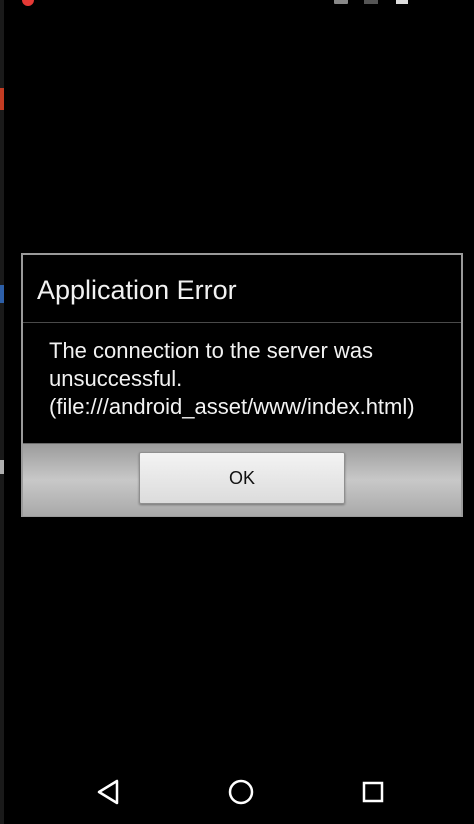 This screenshot has width=474, height=824. What do you see at coordinates (371, 2) in the screenshot?
I see `wifi-icon` at bounding box center [371, 2].